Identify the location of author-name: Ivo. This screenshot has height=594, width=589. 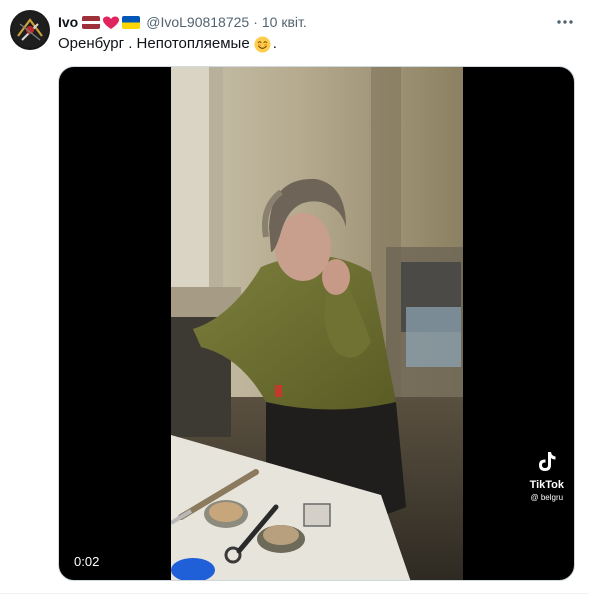
(68, 22).